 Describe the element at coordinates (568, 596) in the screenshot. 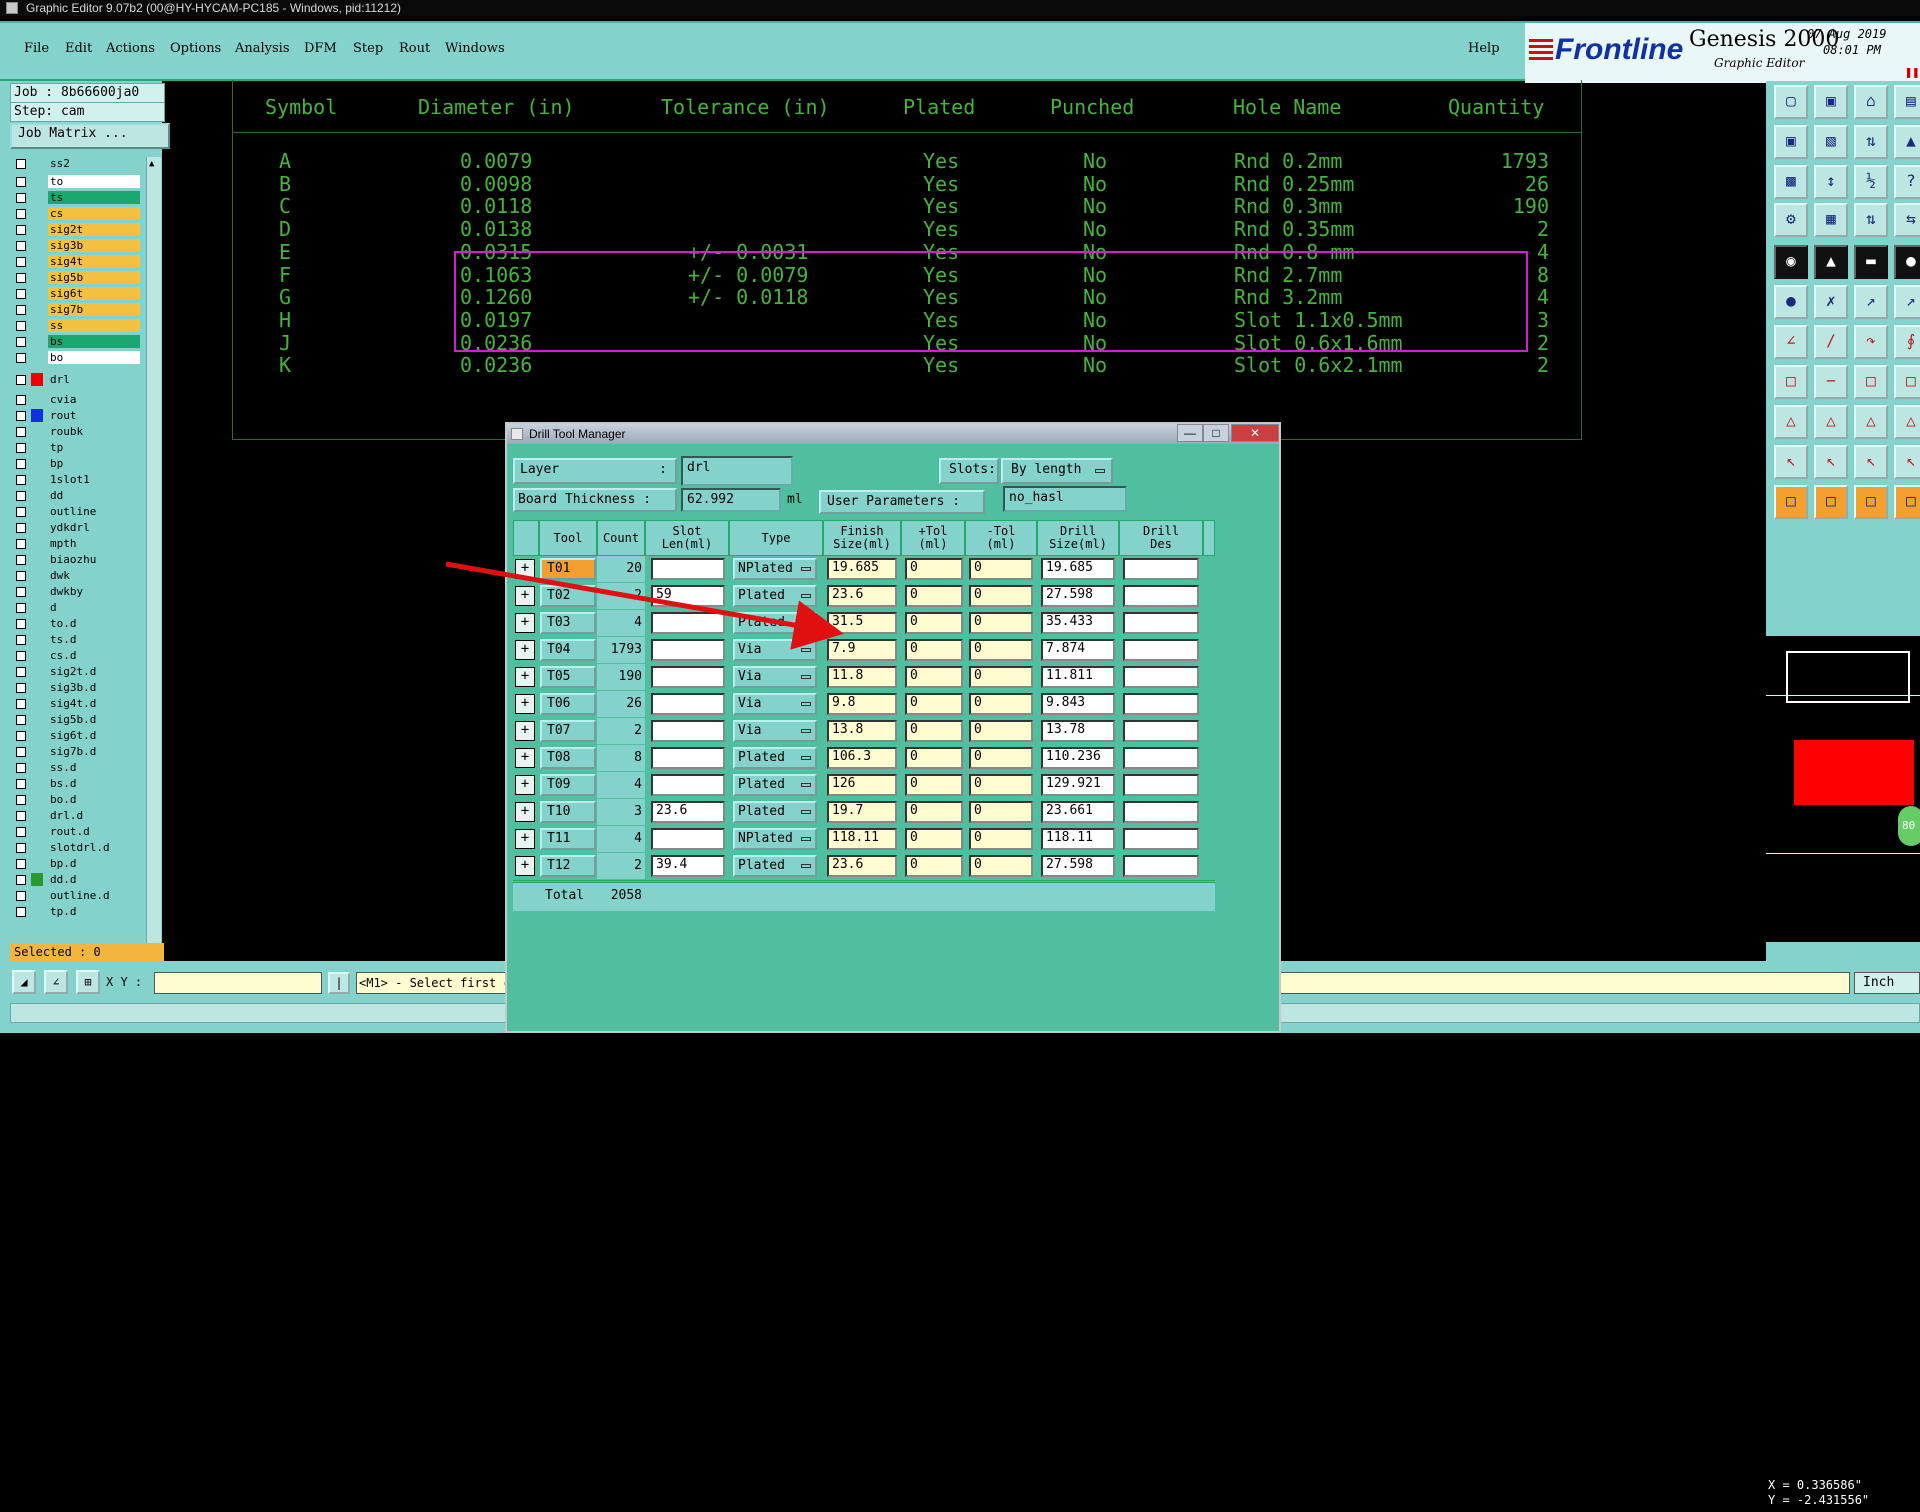

I see `tool-id: T02` at that location.